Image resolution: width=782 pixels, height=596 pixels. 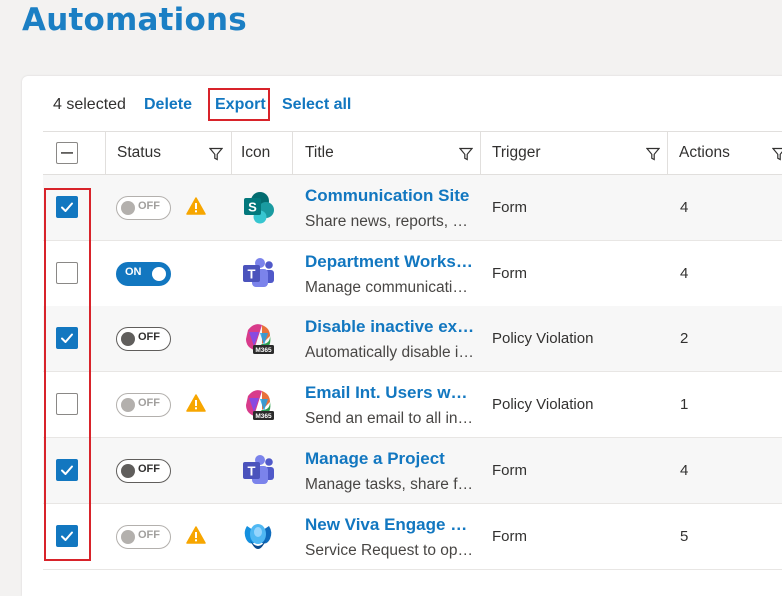 I want to click on header-icon: Icon, so click(x=262, y=153).